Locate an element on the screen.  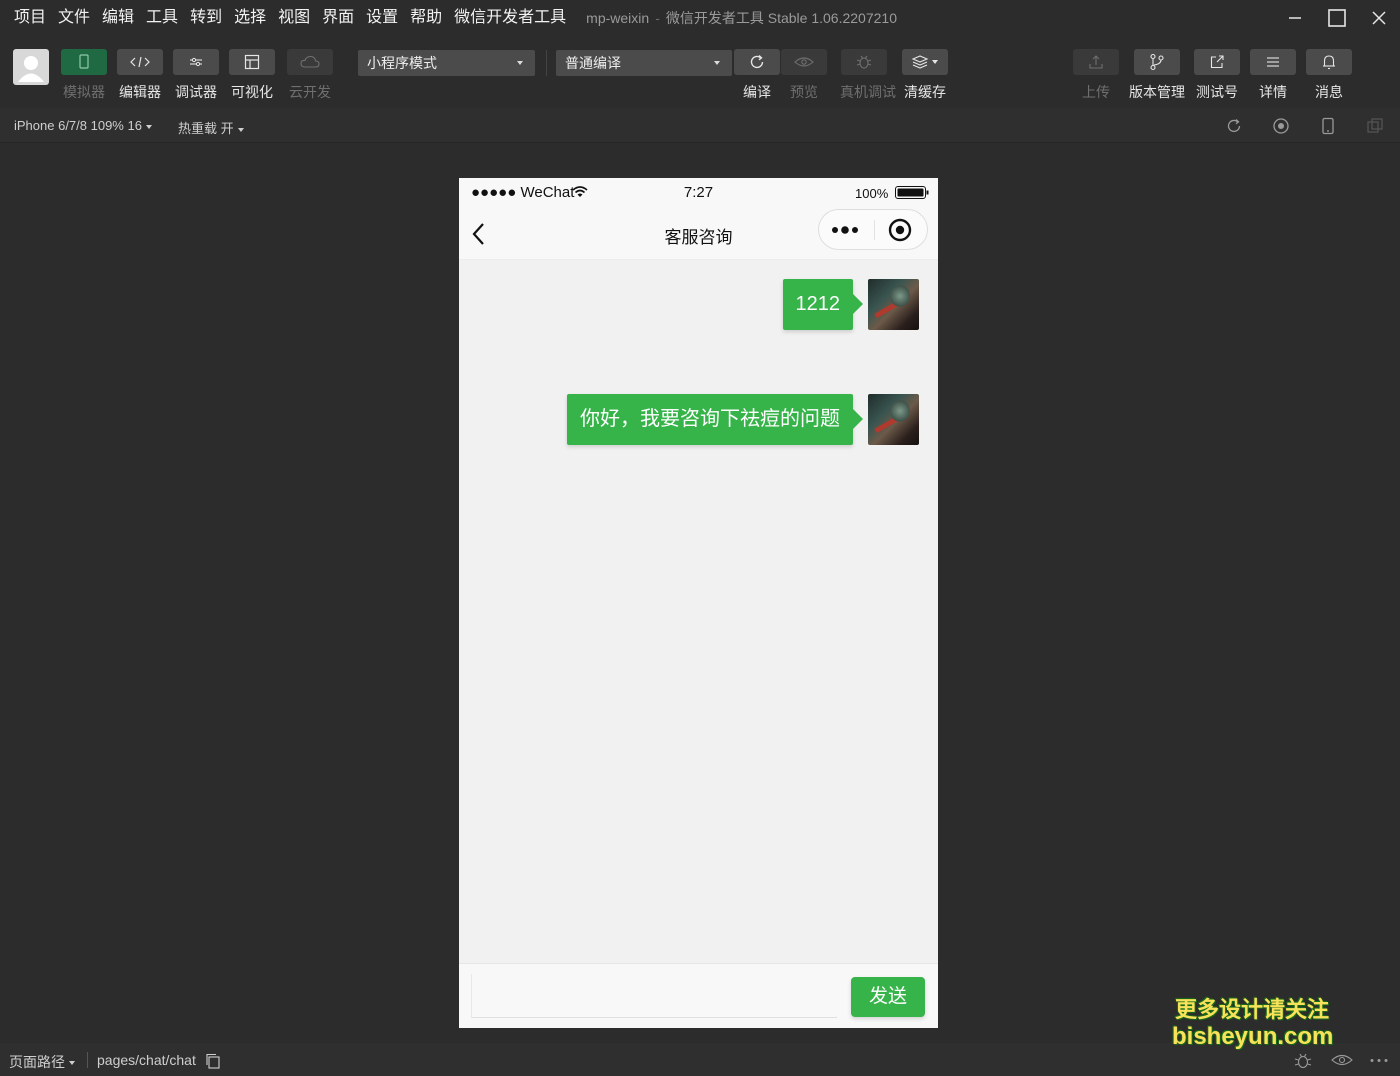
messages-button is located at coordinates (1329, 62).